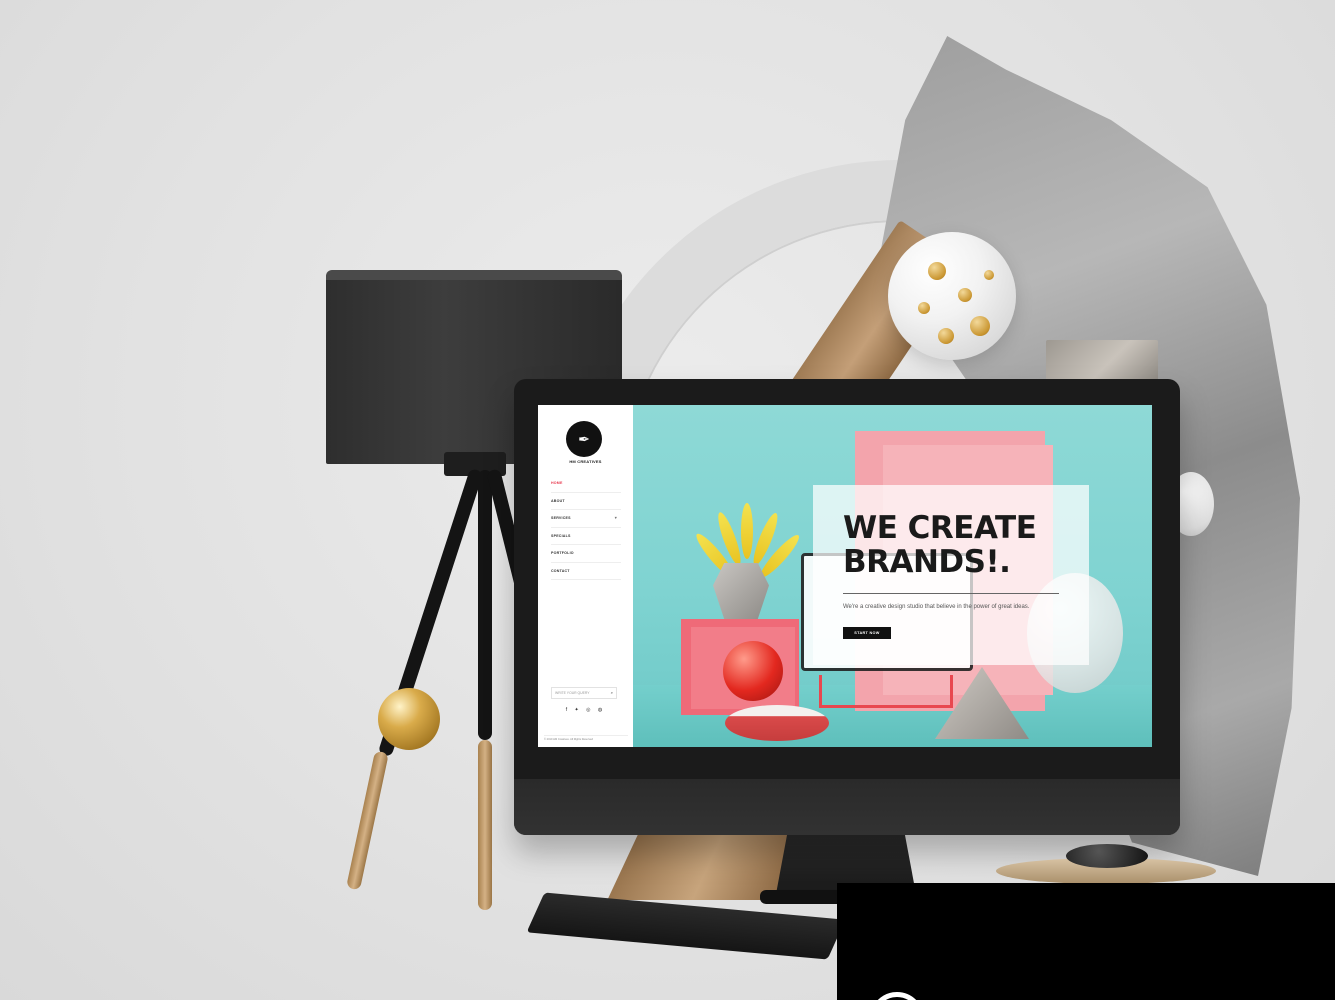 The width and height of the screenshot is (1335, 1000). I want to click on social-icons: f ✦ ◎ ◍, so click(585, 710).